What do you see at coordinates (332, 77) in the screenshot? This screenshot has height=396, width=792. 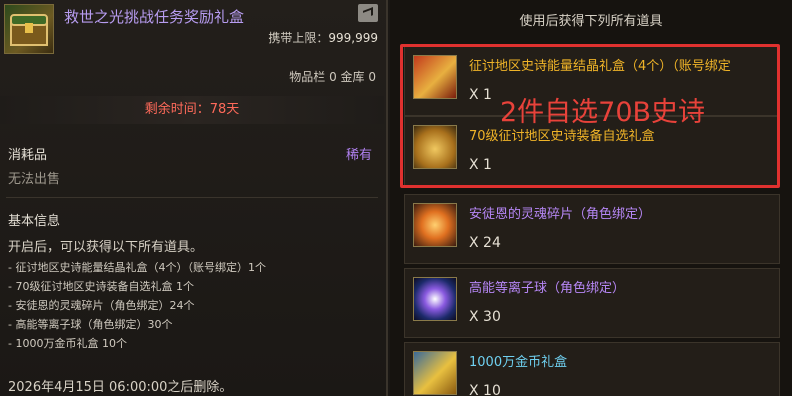 I see `inventory-counts: 物品栏 0 金库 0` at bounding box center [332, 77].